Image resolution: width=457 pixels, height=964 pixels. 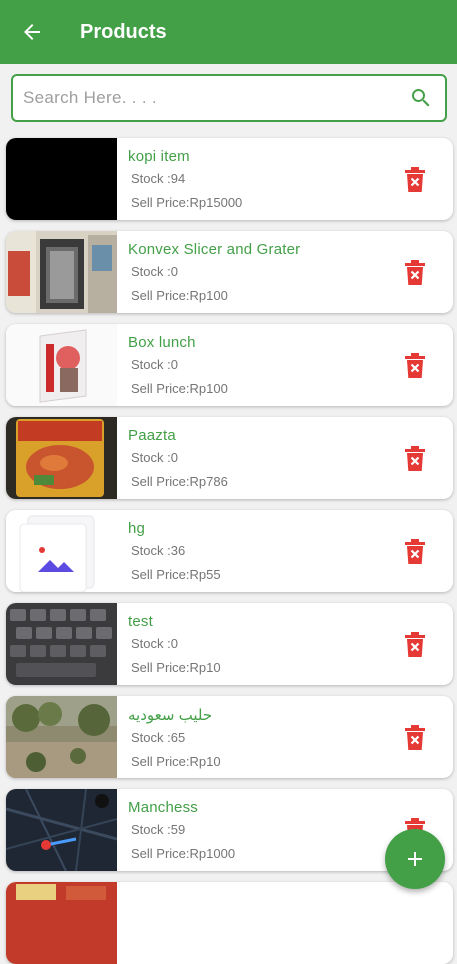 What do you see at coordinates (215, 98) in the screenshot?
I see `search-input` at bounding box center [215, 98].